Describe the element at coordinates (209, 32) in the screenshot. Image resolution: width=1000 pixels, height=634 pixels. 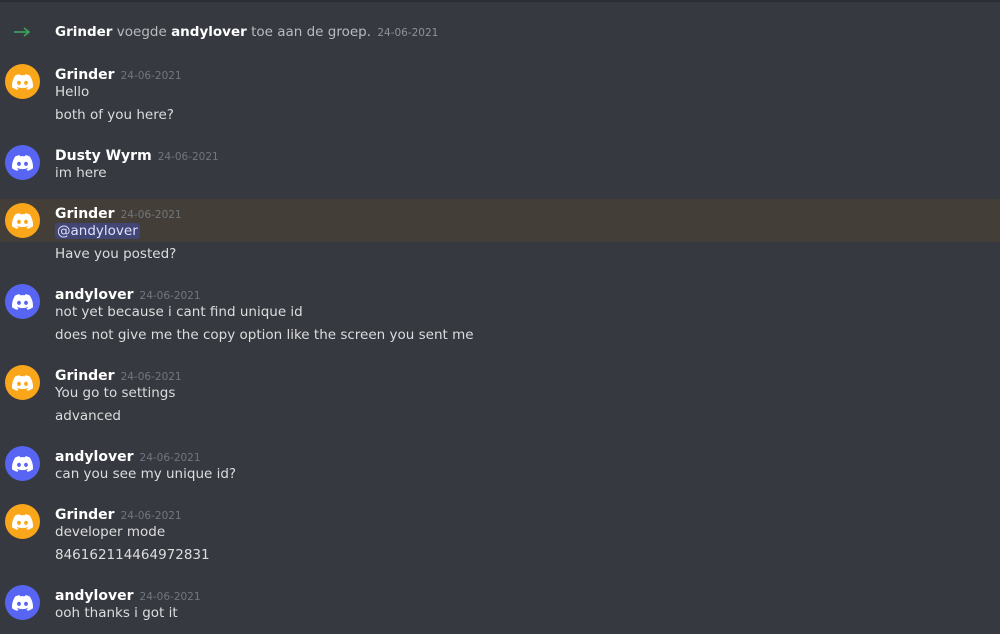
I see `system-target: andylover` at that location.